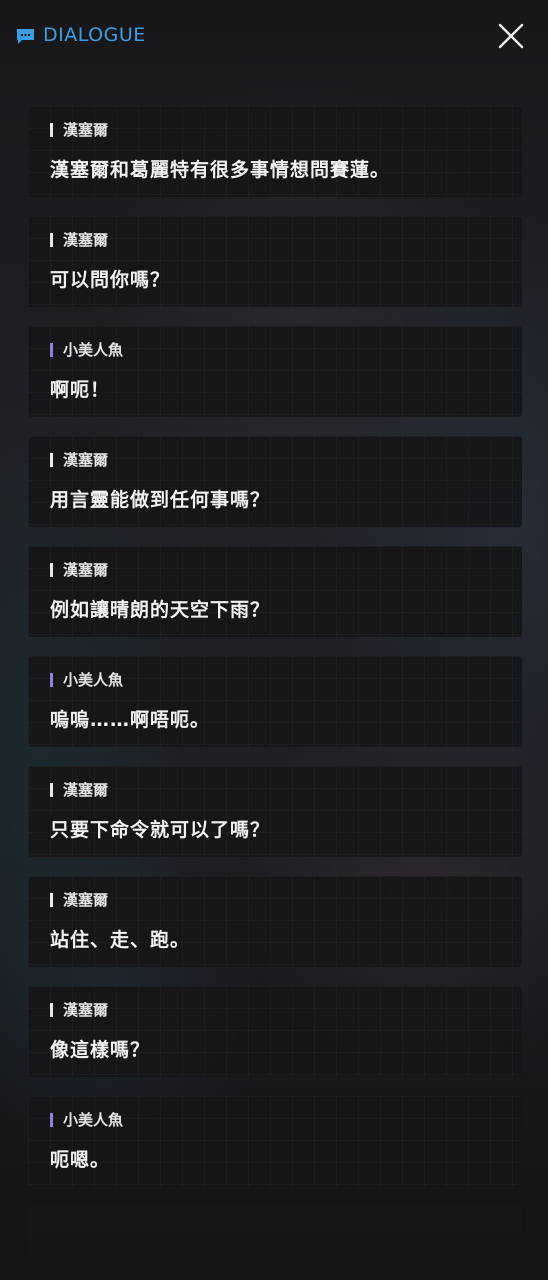 The image size is (548, 1280). Describe the element at coordinates (275, 151) in the screenshot. I see `dialogue-entry: 漢塞爾漢塞爾和葛麗特有很多事情想問賽蓮。` at that location.